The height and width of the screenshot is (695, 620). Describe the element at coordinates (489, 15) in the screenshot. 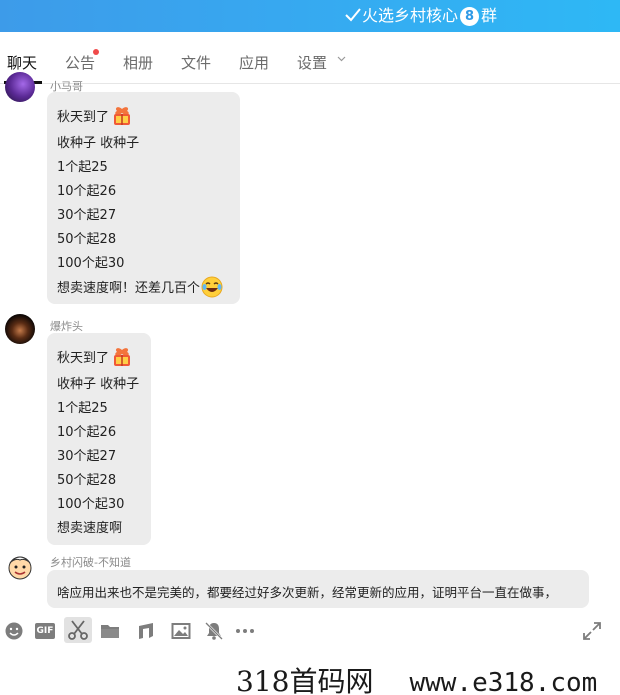

I see `group-title-suffix: 群` at that location.